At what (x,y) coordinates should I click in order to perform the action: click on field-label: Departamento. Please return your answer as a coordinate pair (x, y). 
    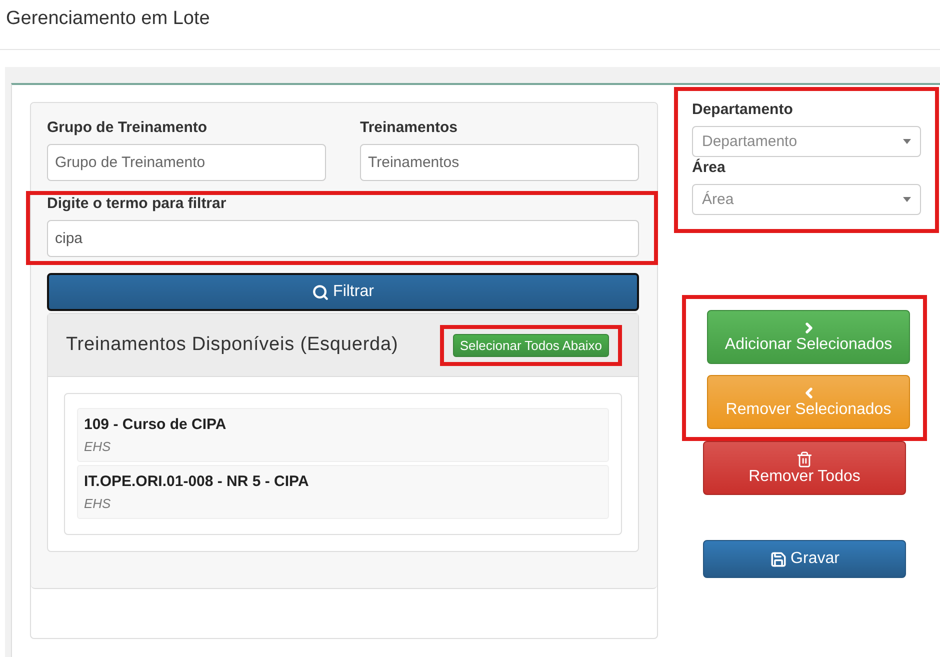
    Looking at the image, I should click on (743, 109).